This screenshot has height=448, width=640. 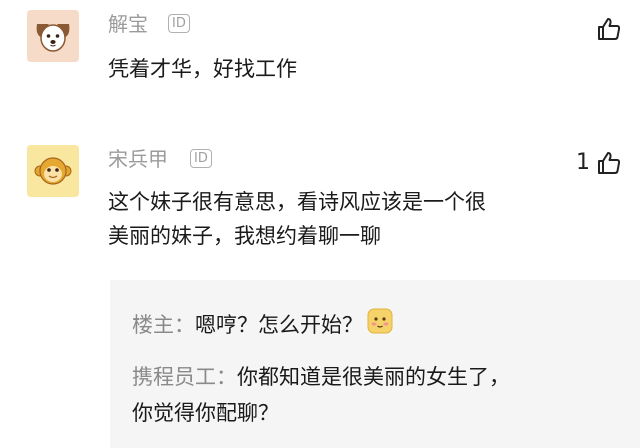 I want to click on like-count: 1, so click(x=583, y=162).